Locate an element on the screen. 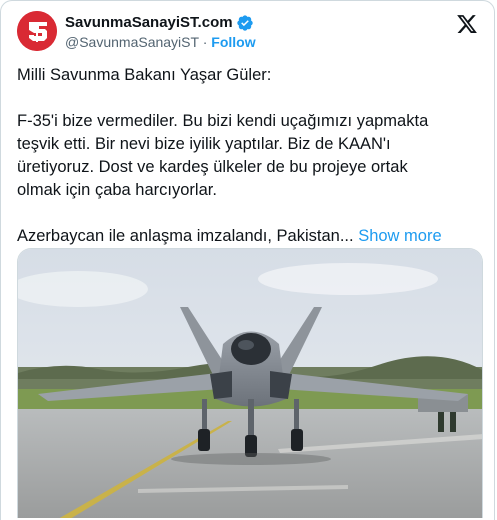 The height and width of the screenshot is (520, 497). account-name: SavunmaSanayiST.com is located at coordinates (149, 22).